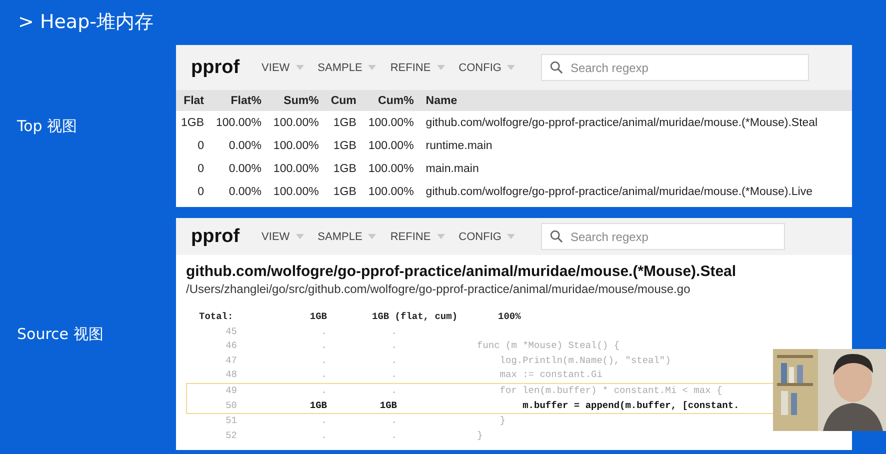 This screenshot has height=454, width=886. What do you see at coordinates (461, 271) in the screenshot?
I see `function-name: github.com/wolfogre/go-pprof-practice/animal/muridae/mouse.(*Mouse).Steal` at bounding box center [461, 271].